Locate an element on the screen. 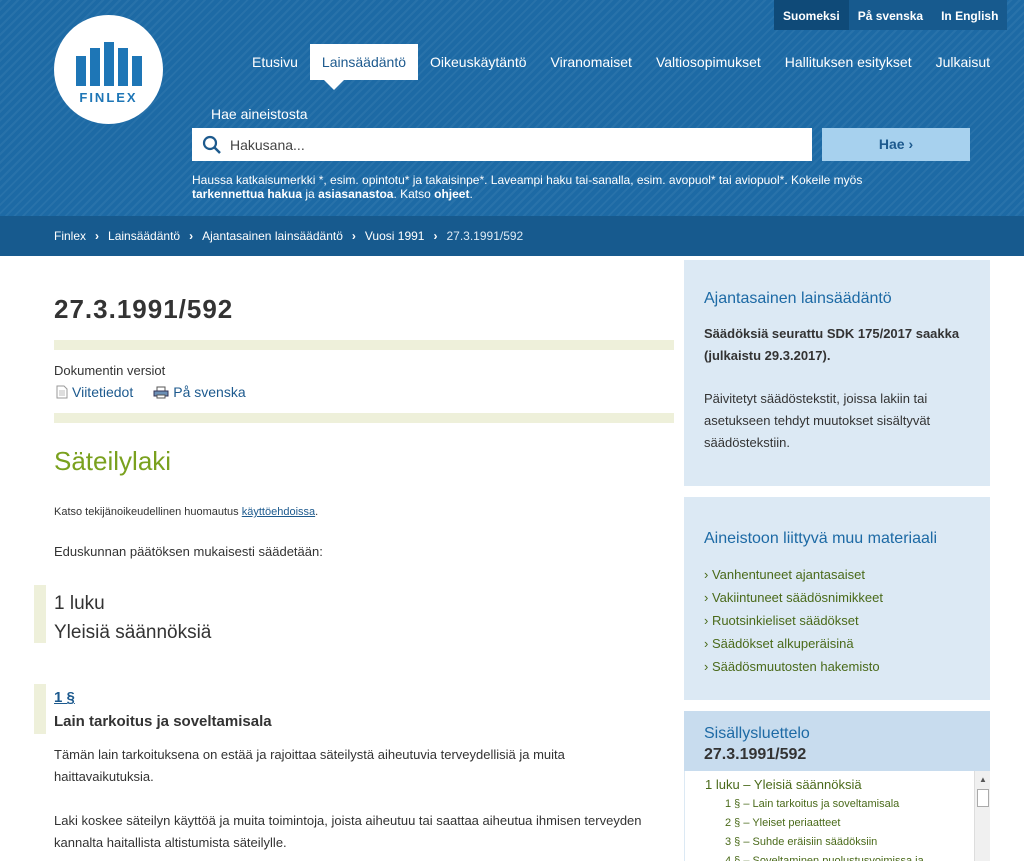 The height and width of the screenshot is (861, 1024). toc-scrollbar: ▲ is located at coordinates (982, 816).